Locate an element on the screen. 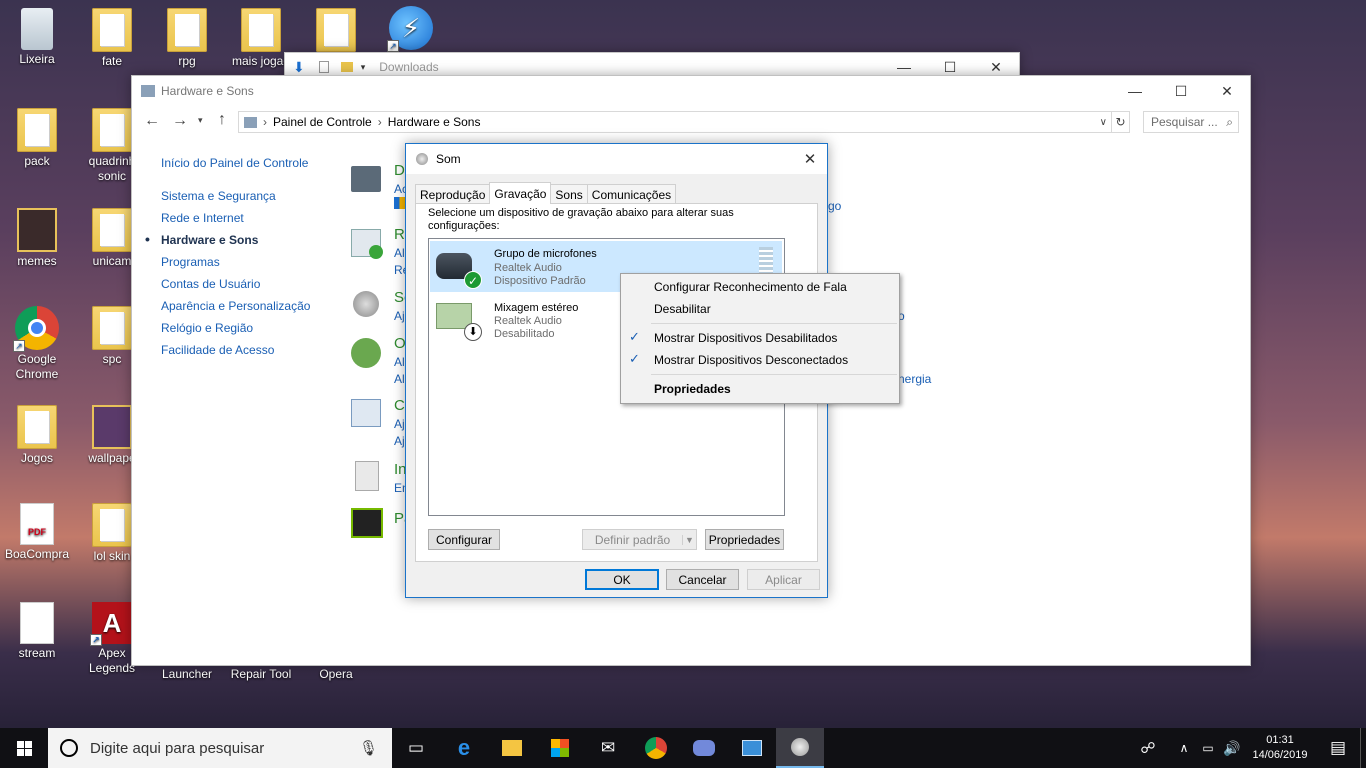 The width and height of the screenshot is (1366, 768). search-box: Pesquisar ... ⌕ is located at coordinates (1191, 122).